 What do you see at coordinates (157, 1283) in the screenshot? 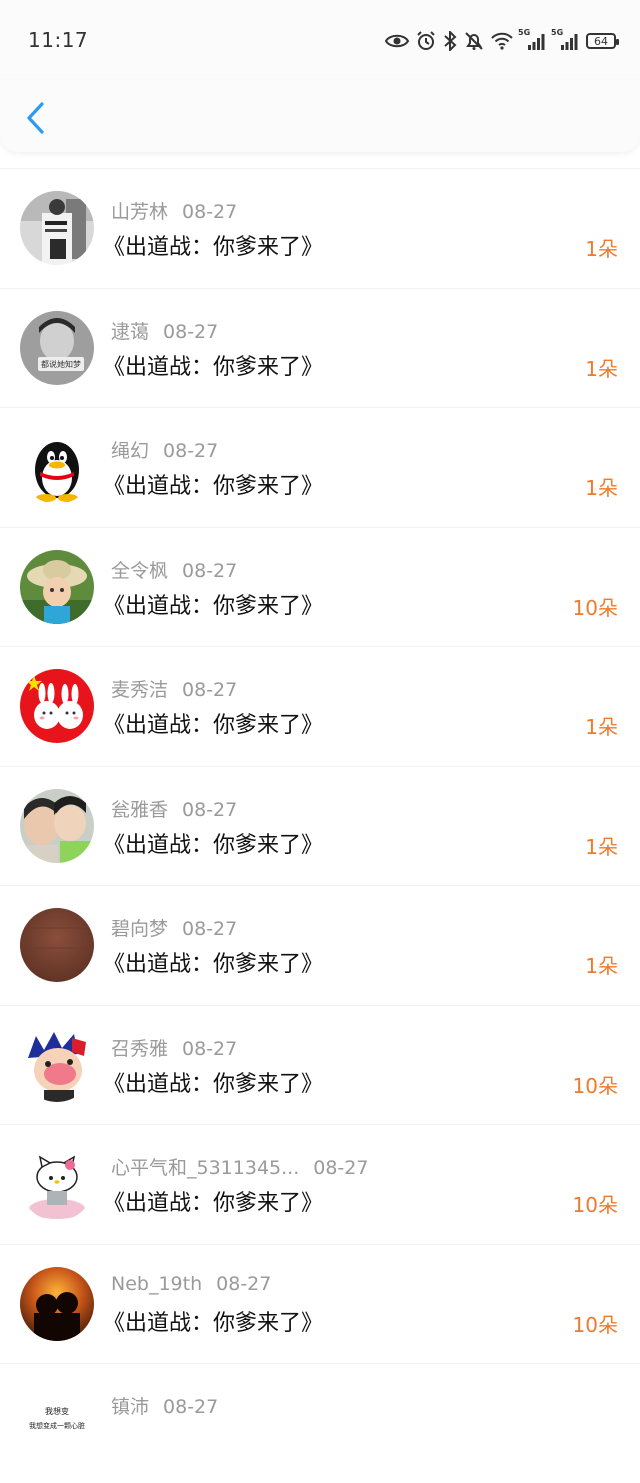
I see `username: Neb_19th` at bounding box center [157, 1283].